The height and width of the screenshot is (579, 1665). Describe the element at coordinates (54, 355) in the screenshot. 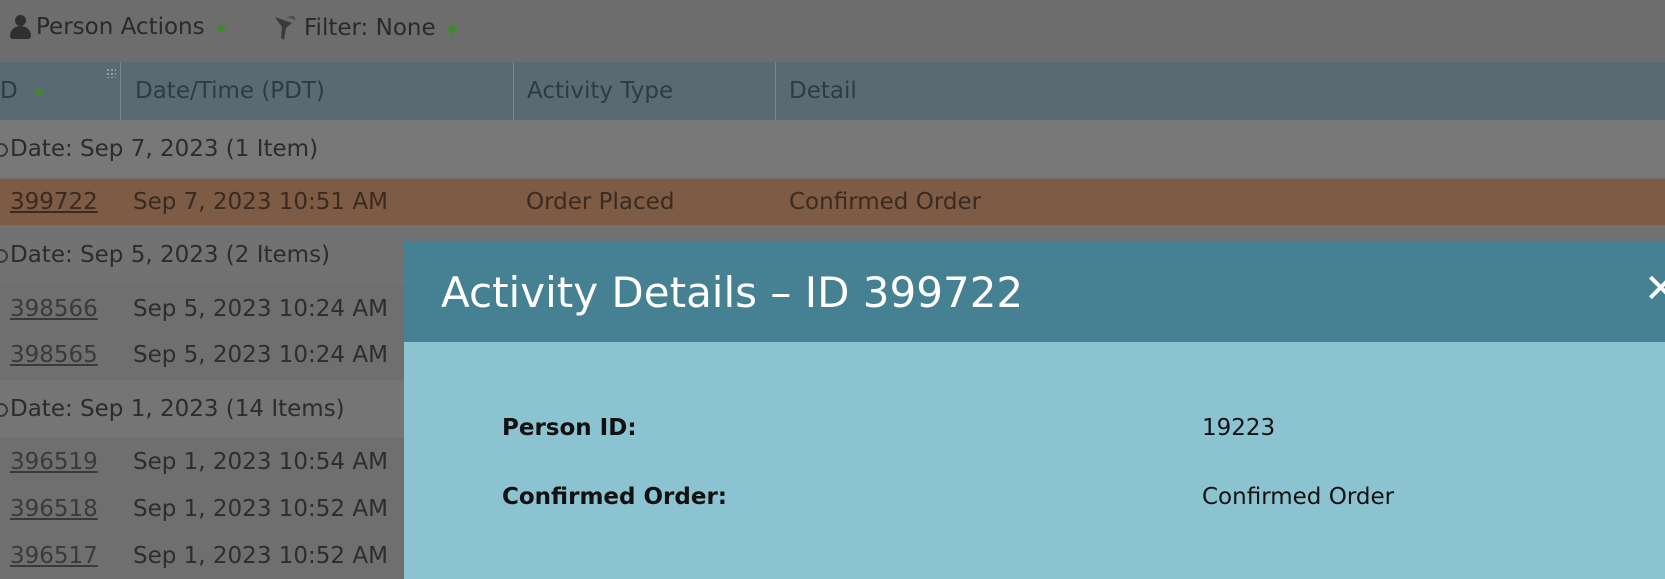

I see `activity-id-link: 398565` at that location.